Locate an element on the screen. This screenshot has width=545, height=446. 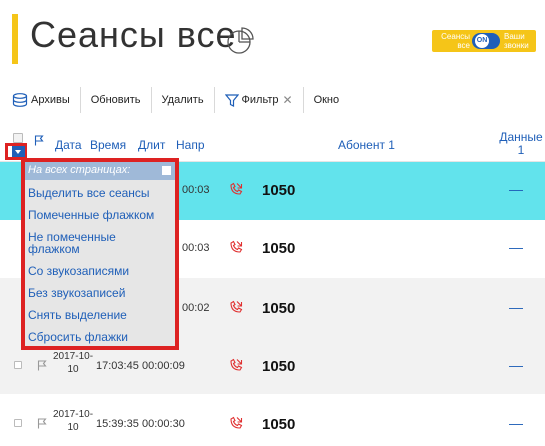
refresh-button: Обновить is located at coordinates (116, 100).